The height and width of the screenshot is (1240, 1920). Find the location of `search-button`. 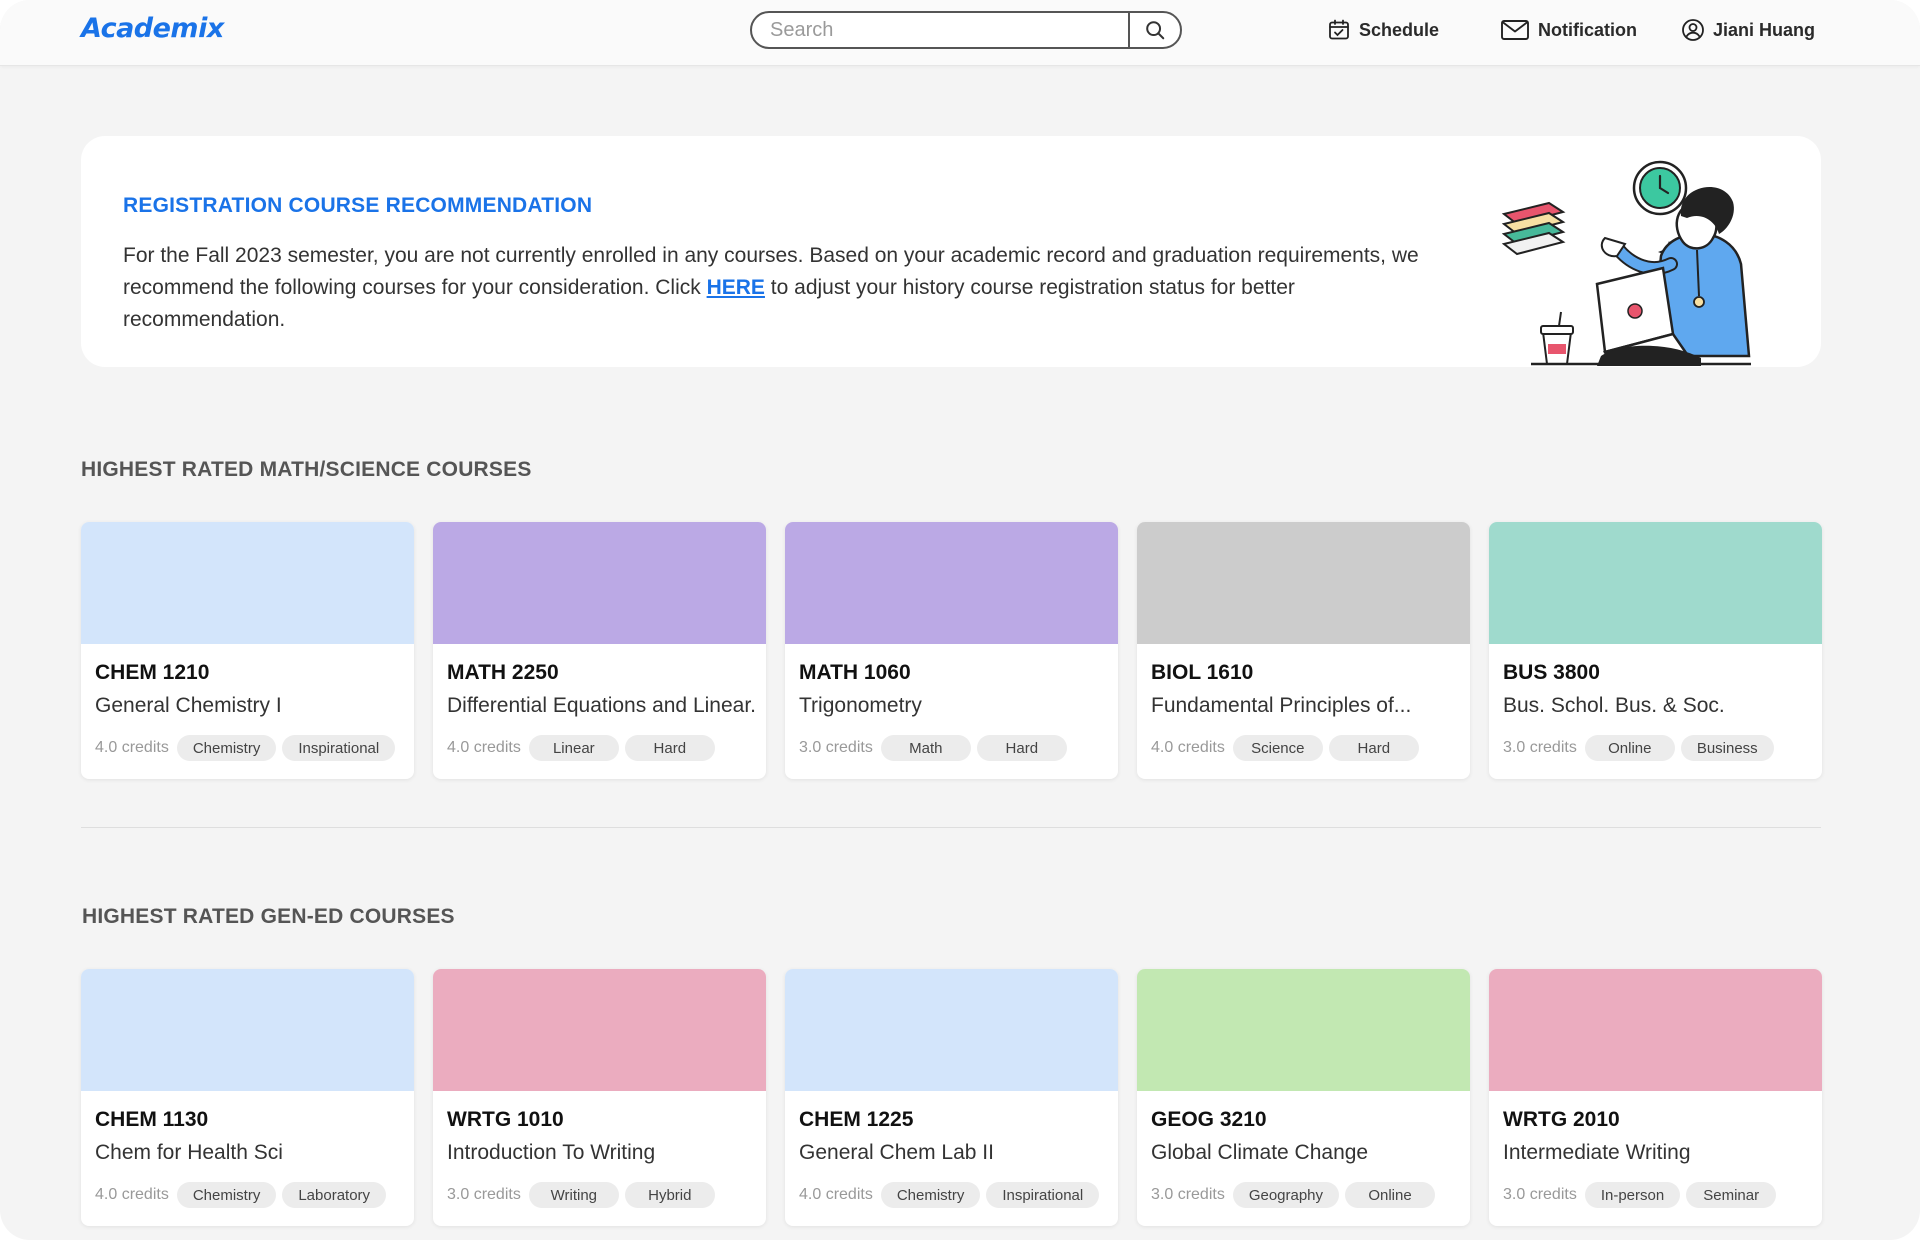

search-button is located at coordinates (1154, 30).